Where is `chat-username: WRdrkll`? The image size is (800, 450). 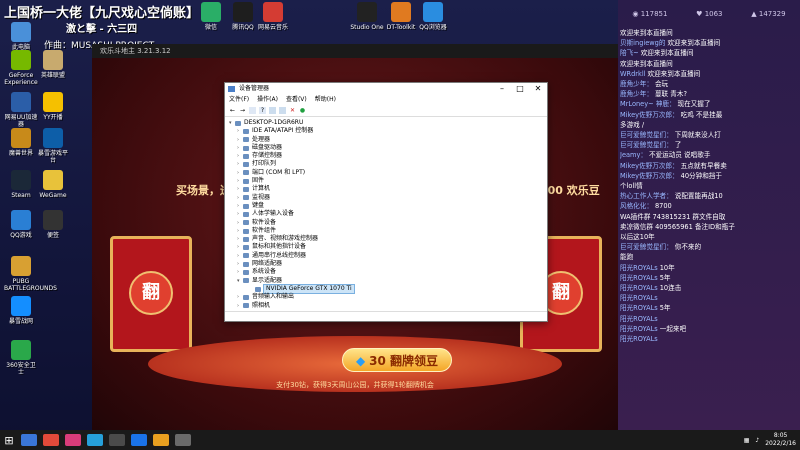 chat-username: WRdrkll is located at coordinates (632, 74).